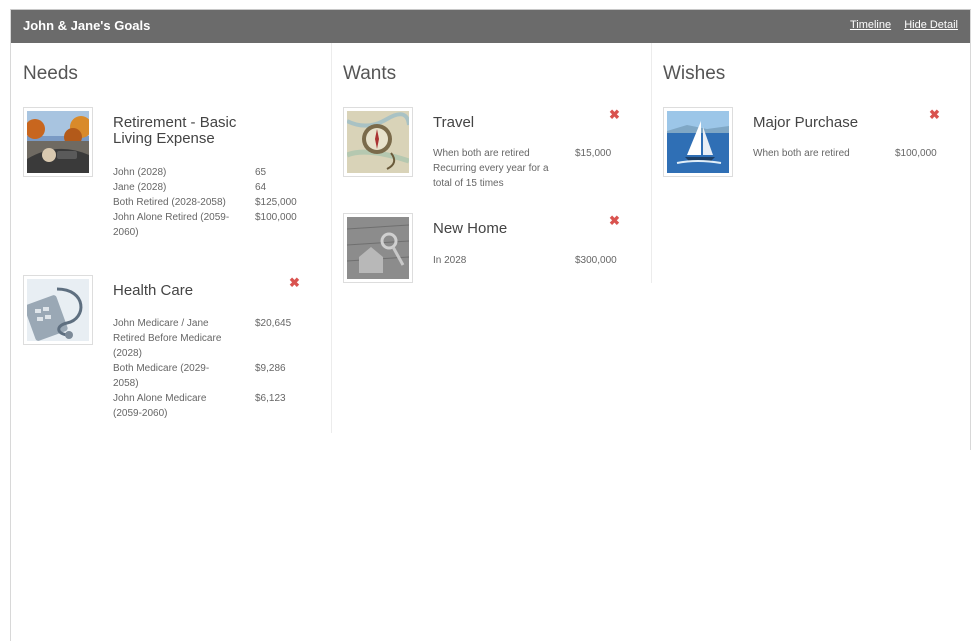  What do you see at coordinates (801, 153) in the screenshot?
I see `detail-label: When both are retired` at bounding box center [801, 153].